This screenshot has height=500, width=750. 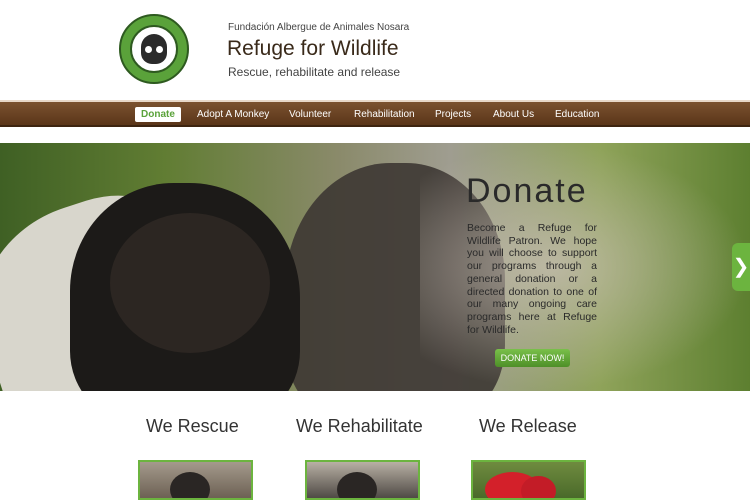 I want to click on donate-now-button: DONATE NOW!, so click(x=532, y=358).